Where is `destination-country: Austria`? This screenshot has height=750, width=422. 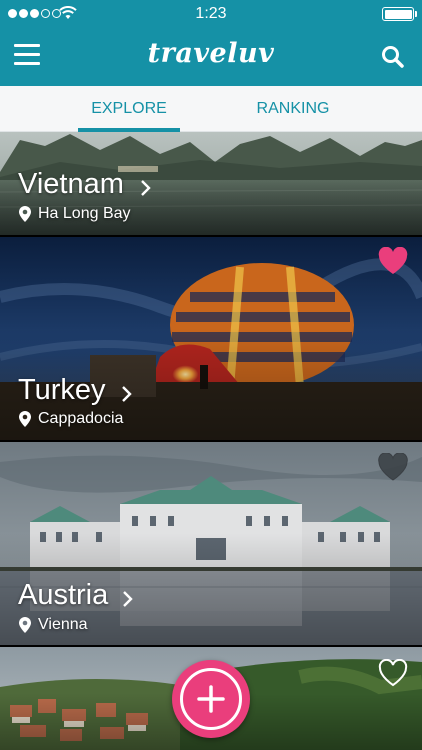 destination-country: Austria is located at coordinates (63, 595).